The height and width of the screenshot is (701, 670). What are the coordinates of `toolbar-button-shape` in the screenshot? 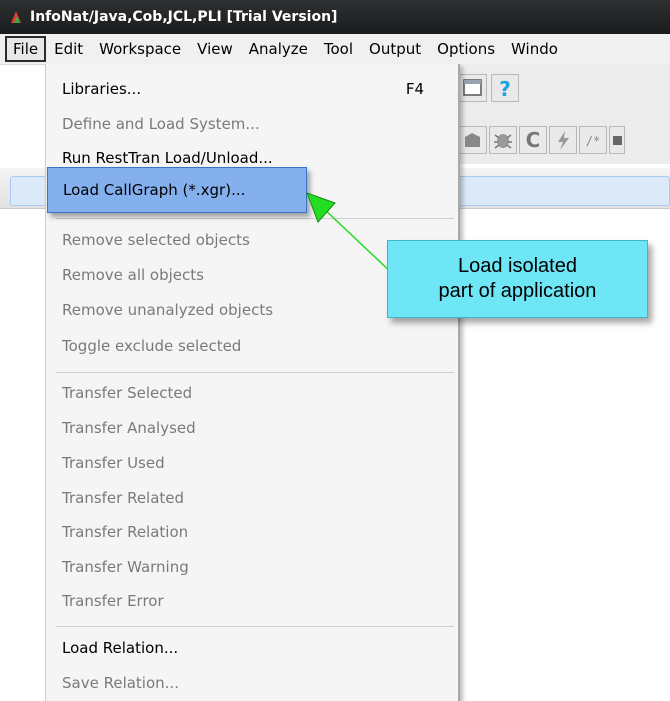 It's located at (473, 140).